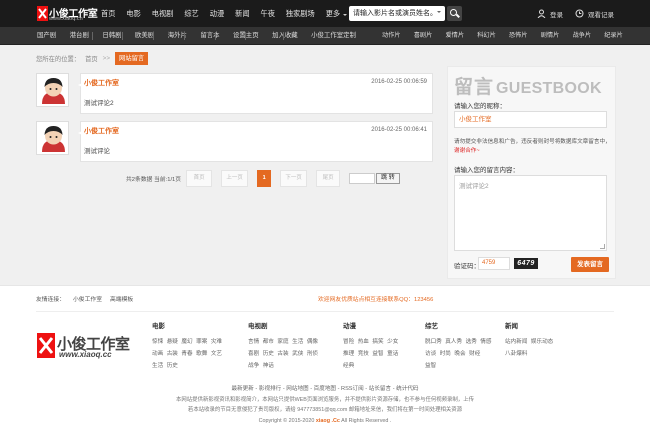 This screenshot has height=436, width=650. What do you see at coordinates (535, 325) in the screenshot?
I see `footer-column-title: 新闻` at bounding box center [535, 325].